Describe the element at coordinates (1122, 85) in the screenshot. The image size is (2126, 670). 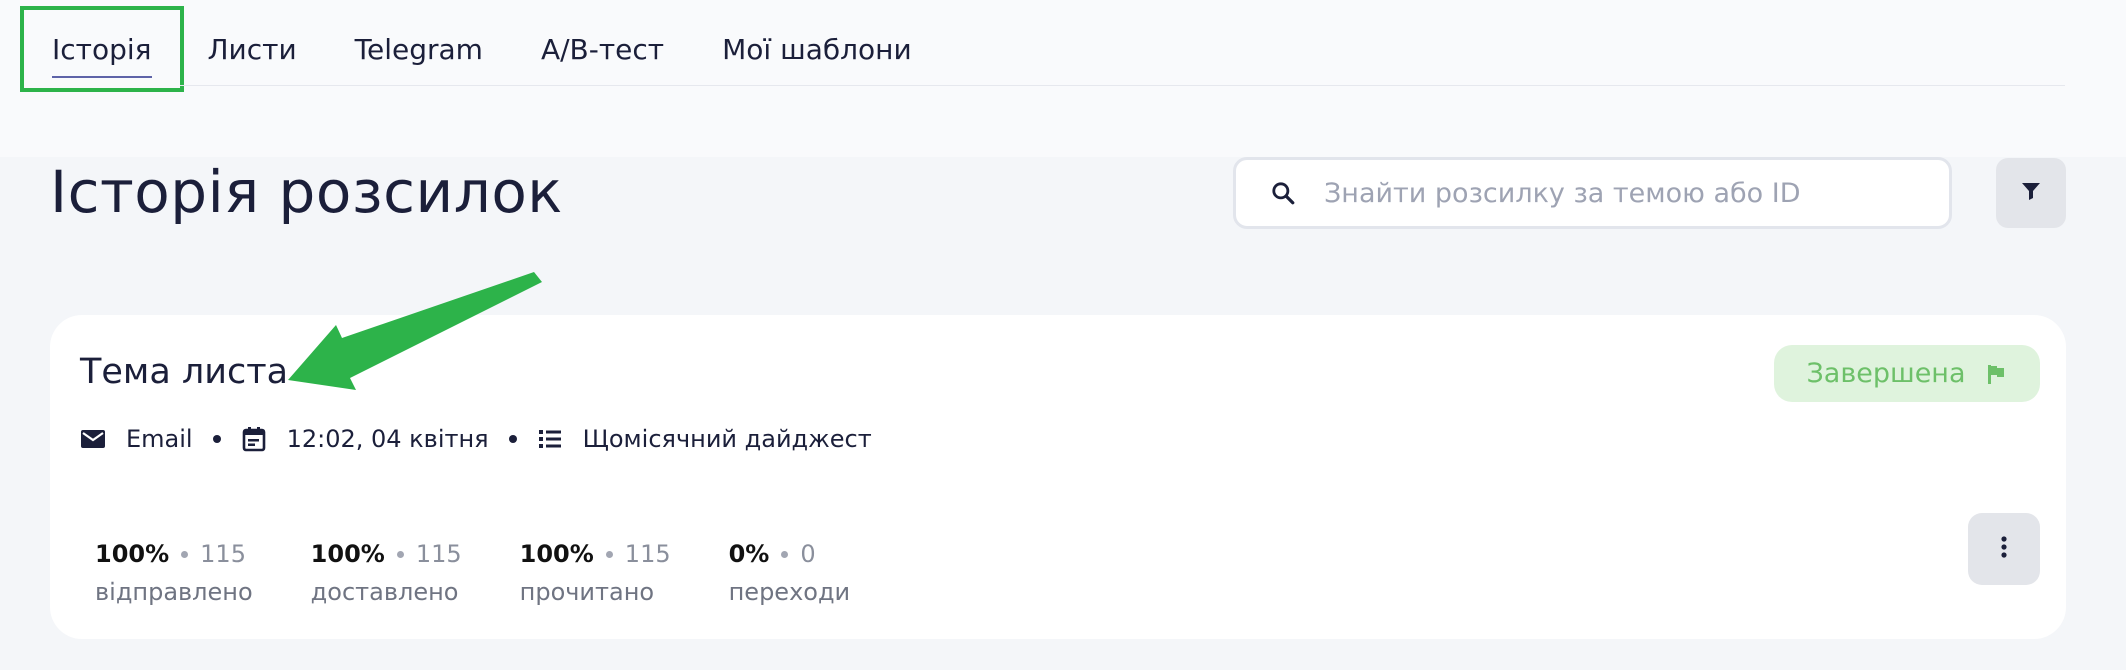
I see `tabs-divider` at that location.